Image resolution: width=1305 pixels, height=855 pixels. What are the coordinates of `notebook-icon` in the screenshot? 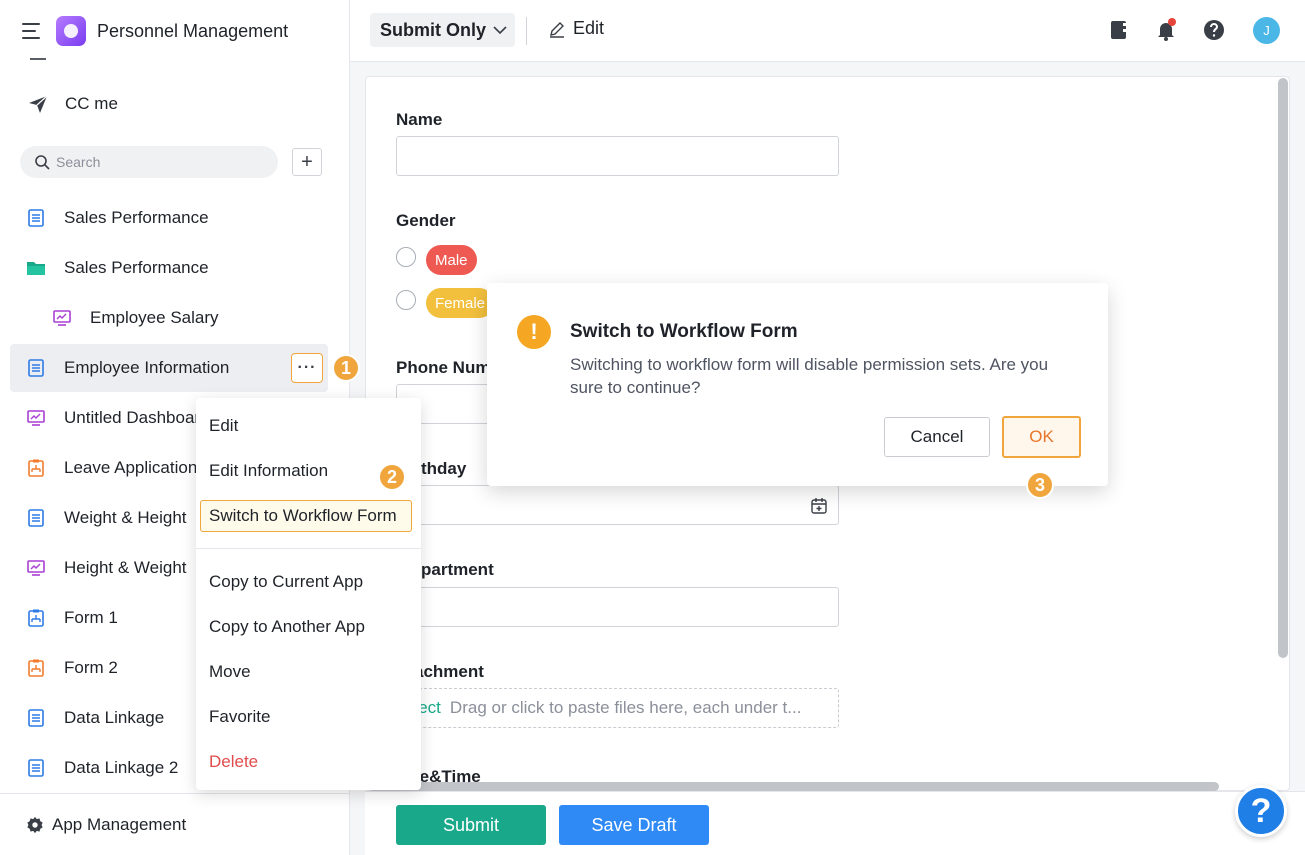 It's located at (1119, 30).